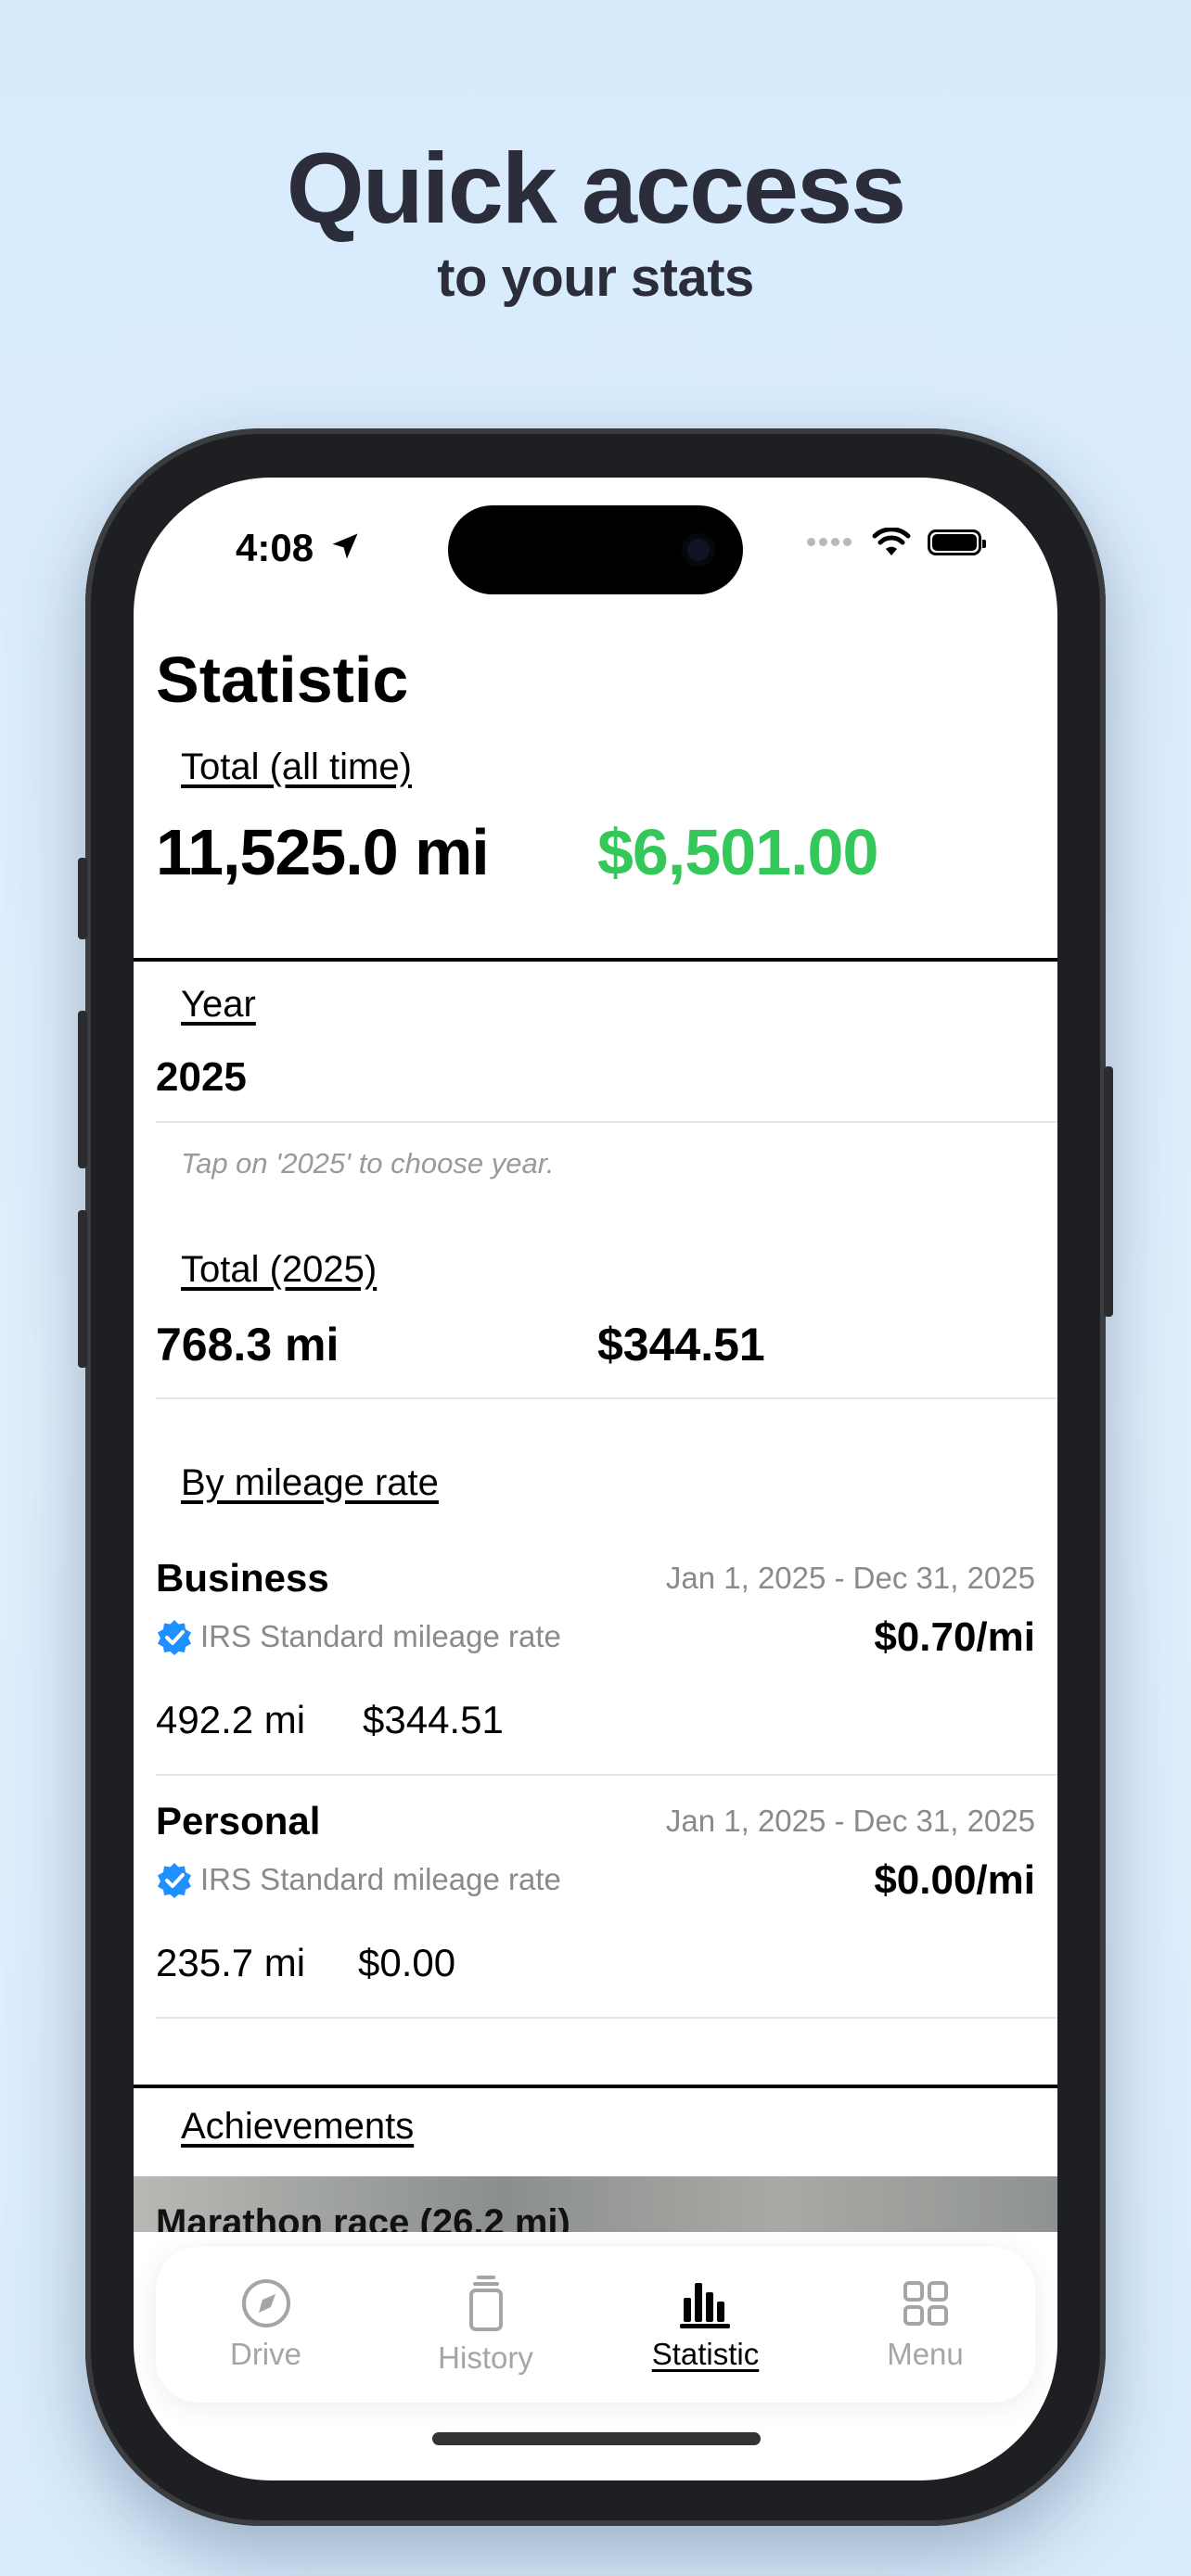 The width and height of the screenshot is (1191, 2576). What do you see at coordinates (738, 852) in the screenshot?
I see `total-all-time-amount: $6,501.00` at bounding box center [738, 852].